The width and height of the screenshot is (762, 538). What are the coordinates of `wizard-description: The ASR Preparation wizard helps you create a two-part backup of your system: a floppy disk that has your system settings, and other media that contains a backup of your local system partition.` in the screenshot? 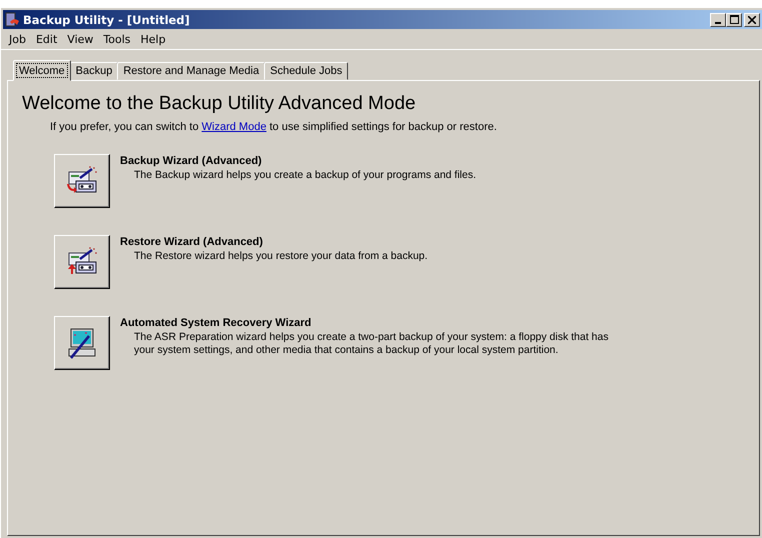 It's located at (372, 344).